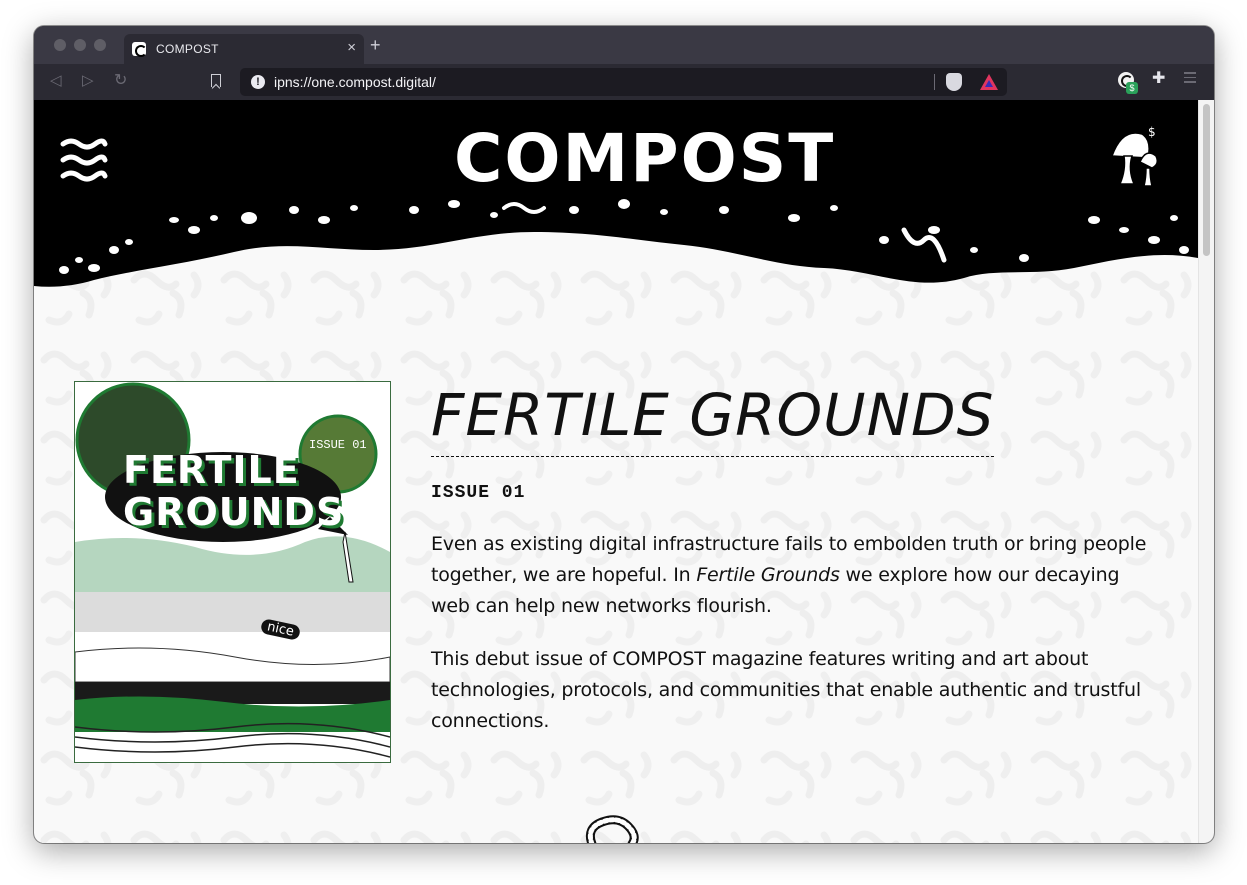  What do you see at coordinates (375, 45) in the screenshot?
I see `new-tab-button: +` at bounding box center [375, 45].